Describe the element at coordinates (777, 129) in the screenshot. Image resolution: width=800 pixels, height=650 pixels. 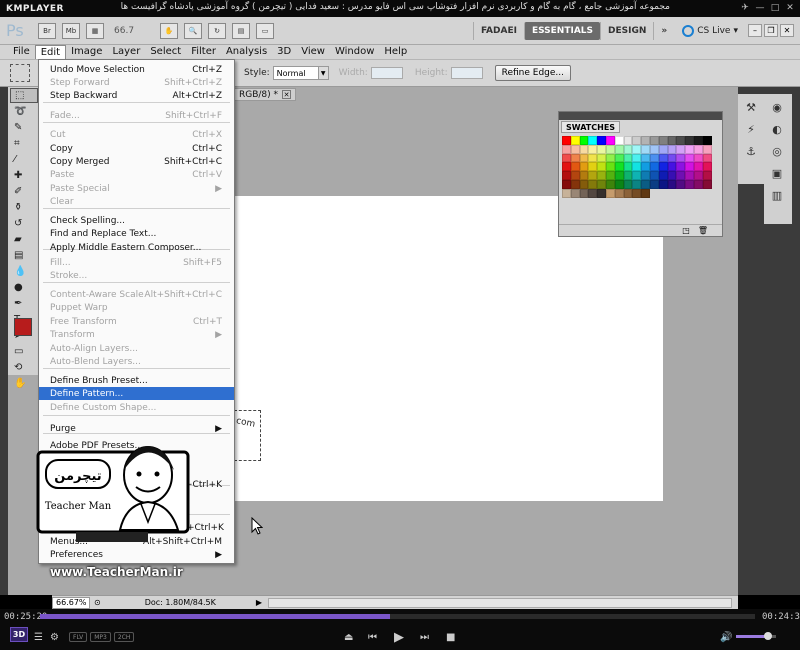
I see `adjustments-icon: ◐` at that location.